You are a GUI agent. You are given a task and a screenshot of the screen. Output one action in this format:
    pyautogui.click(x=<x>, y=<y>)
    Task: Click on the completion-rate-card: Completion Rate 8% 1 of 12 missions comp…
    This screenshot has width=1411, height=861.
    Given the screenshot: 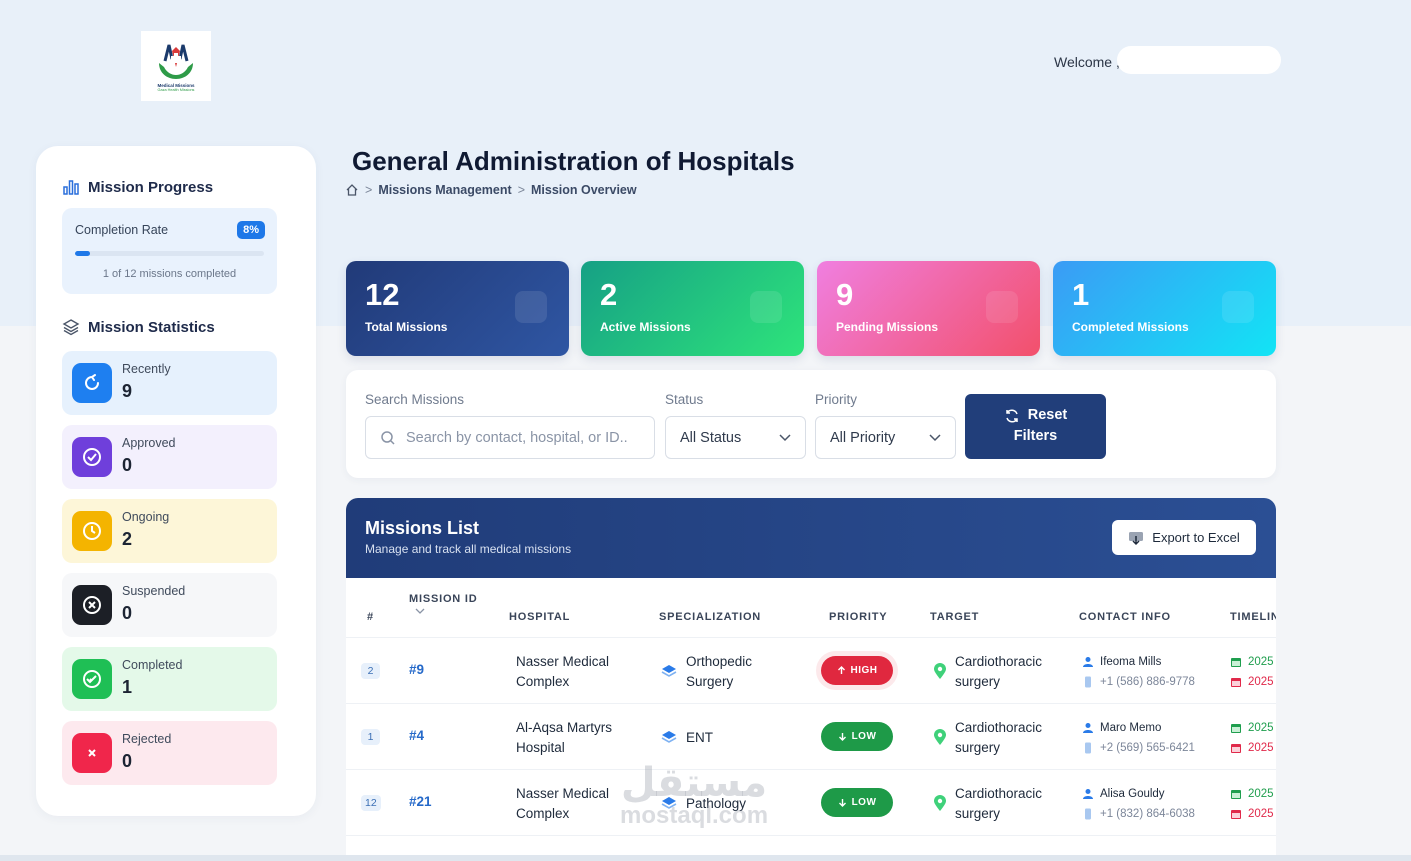 What is the action you would take?
    pyautogui.click(x=169, y=251)
    